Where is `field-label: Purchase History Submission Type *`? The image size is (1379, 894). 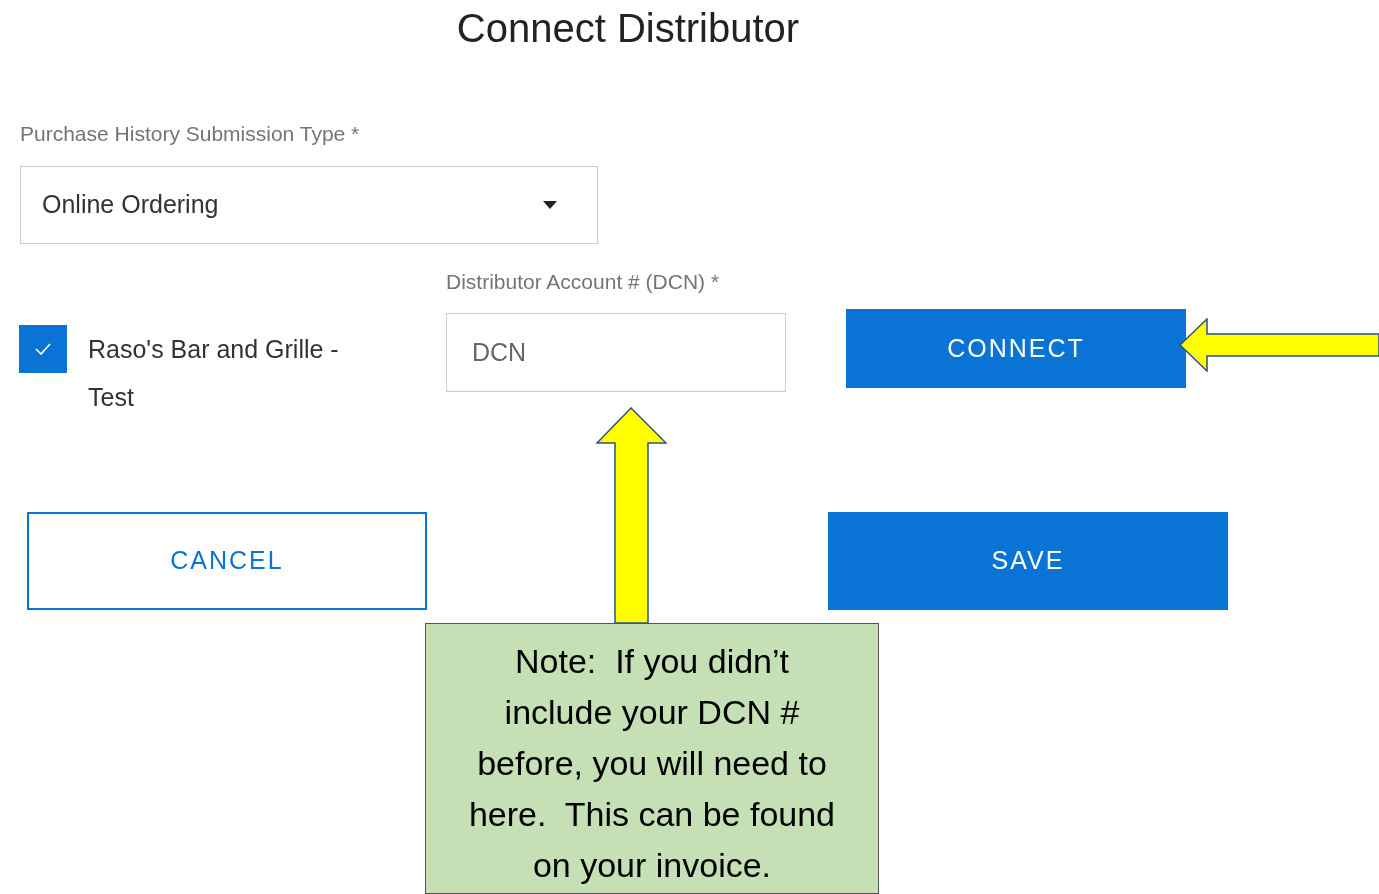 field-label: Purchase History Submission Type * is located at coordinates (190, 134).